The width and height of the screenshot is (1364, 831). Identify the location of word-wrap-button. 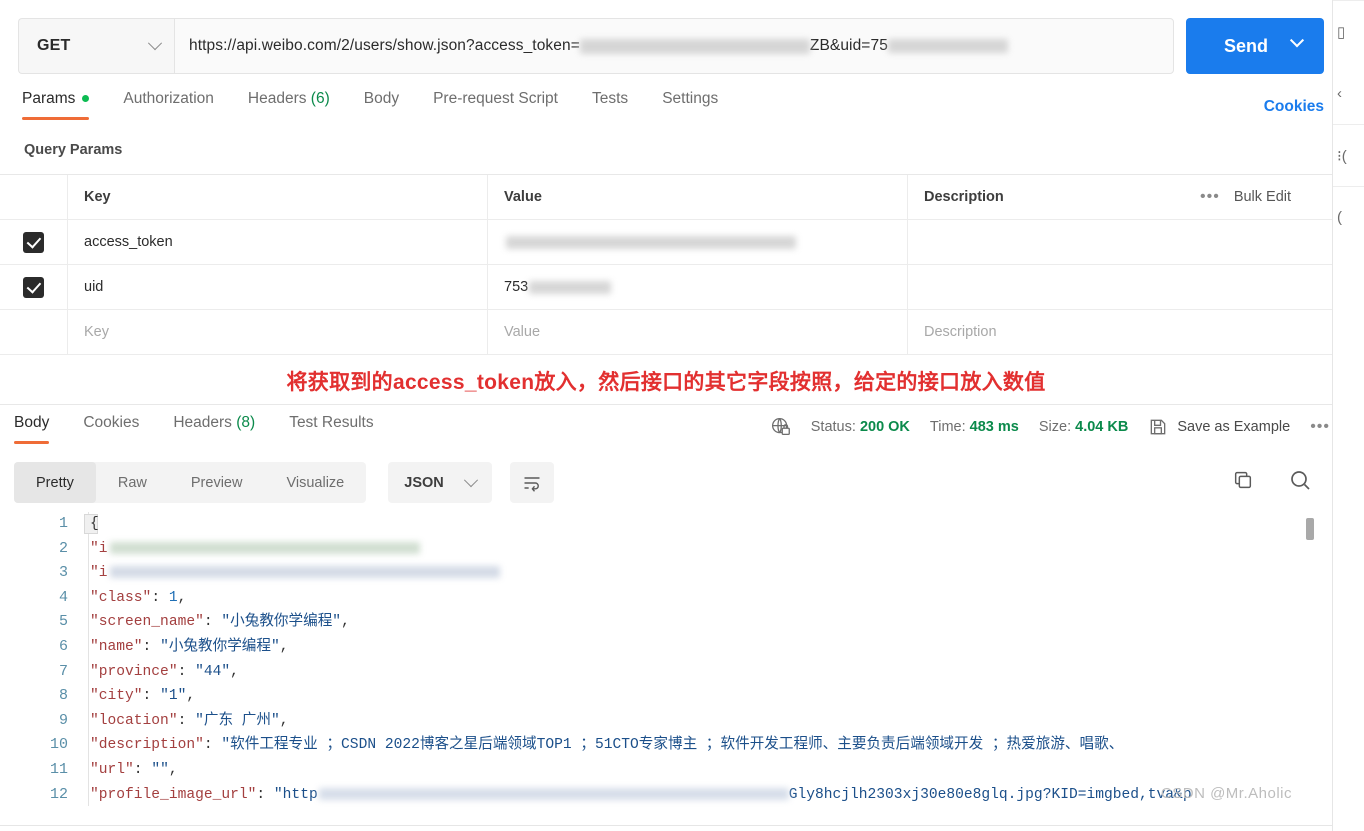
(531, 482).